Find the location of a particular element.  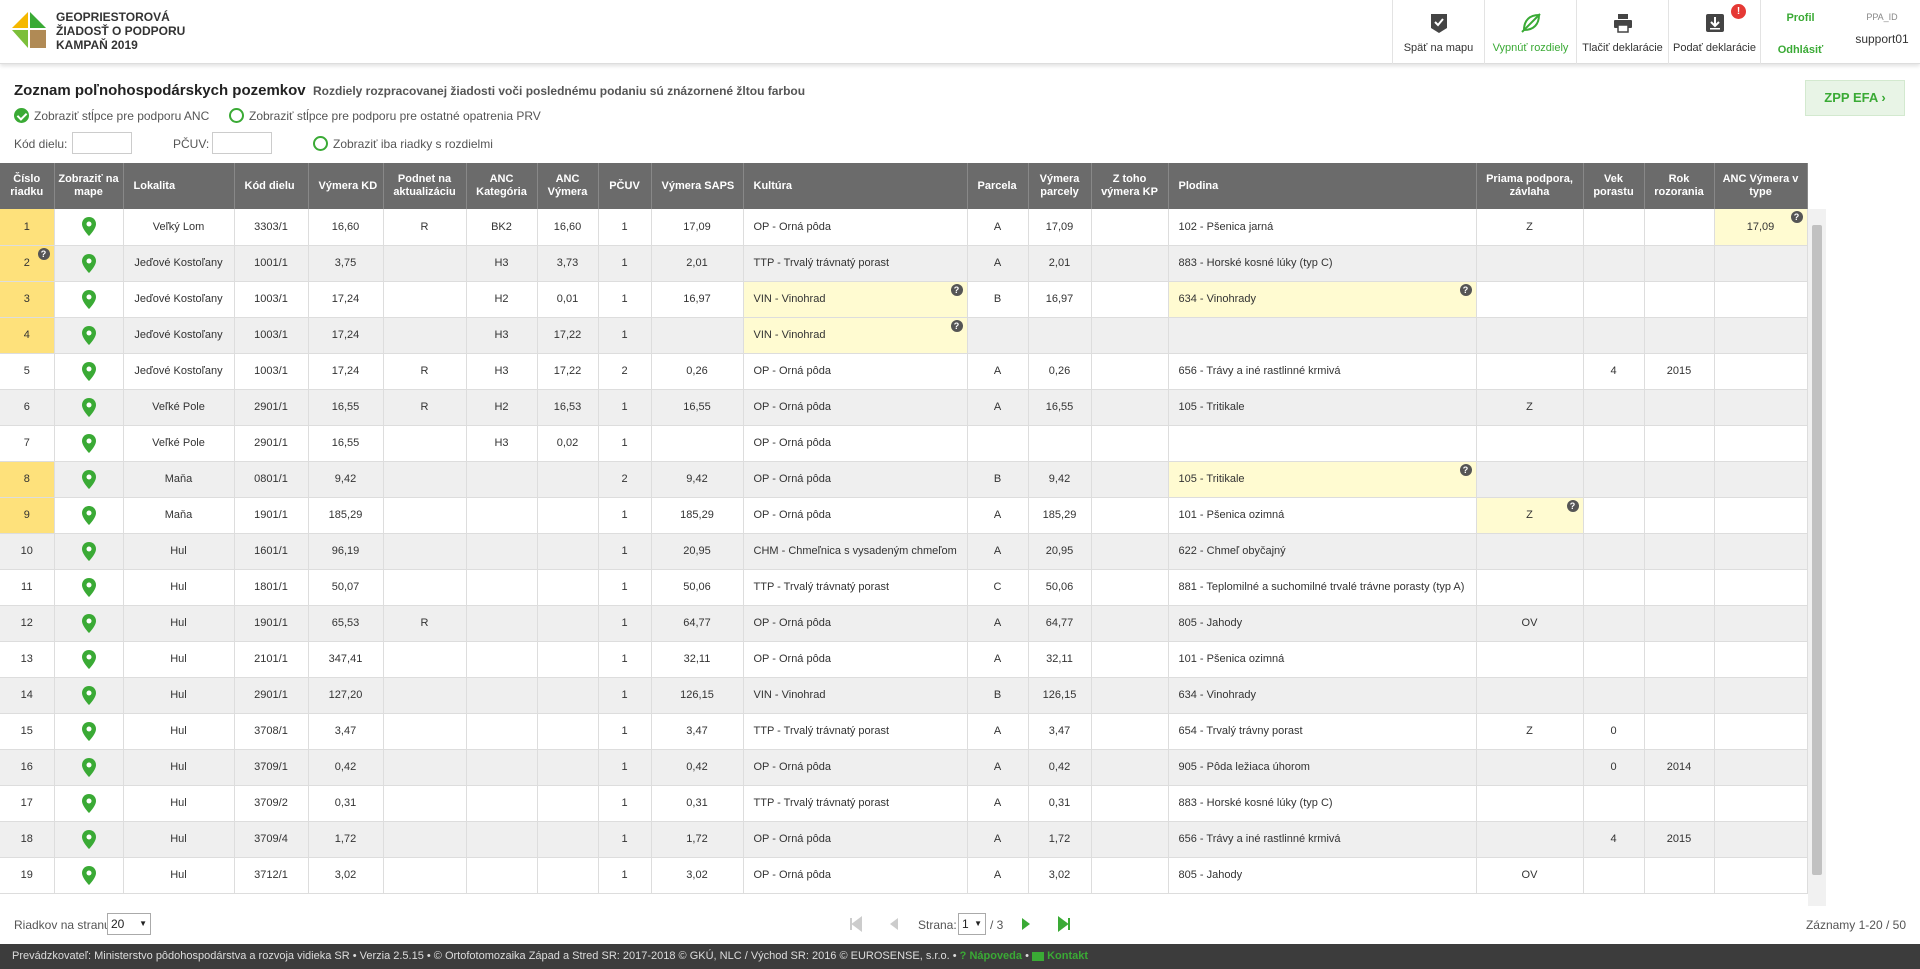

table-cell: 2,01 is located at coordinates (1060, 263).